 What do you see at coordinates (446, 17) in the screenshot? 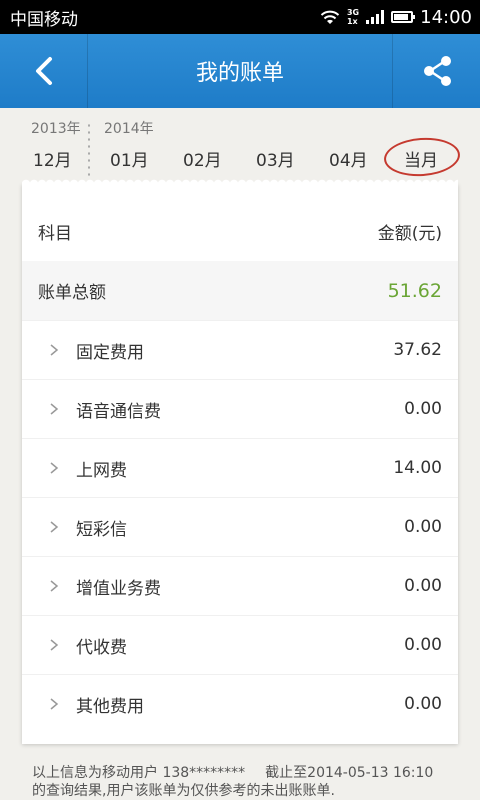
I see `clock: 14:00` at bounding box center [446, 17].